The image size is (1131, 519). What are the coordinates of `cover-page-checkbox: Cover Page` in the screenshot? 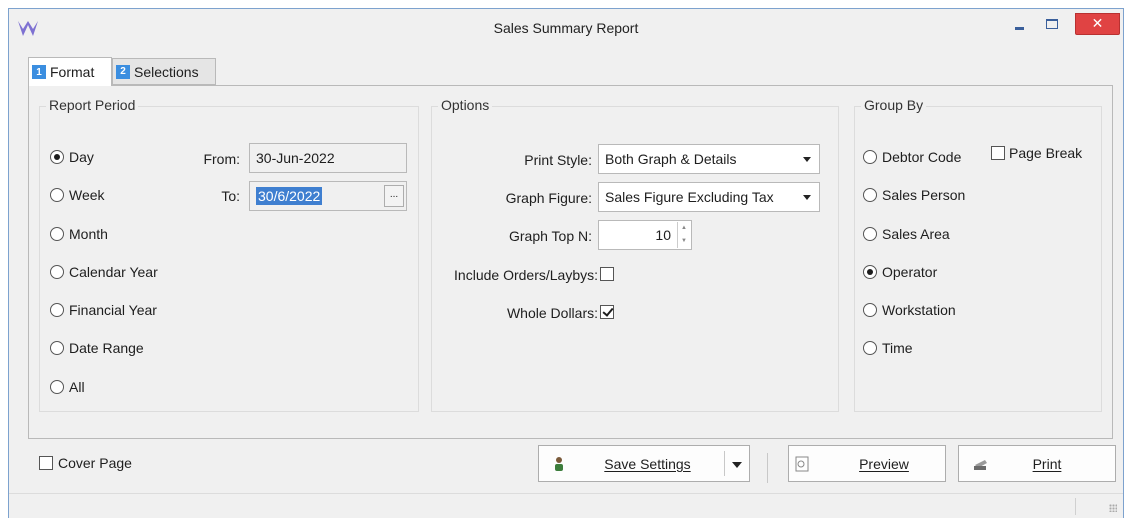 It's located at (85, 463).